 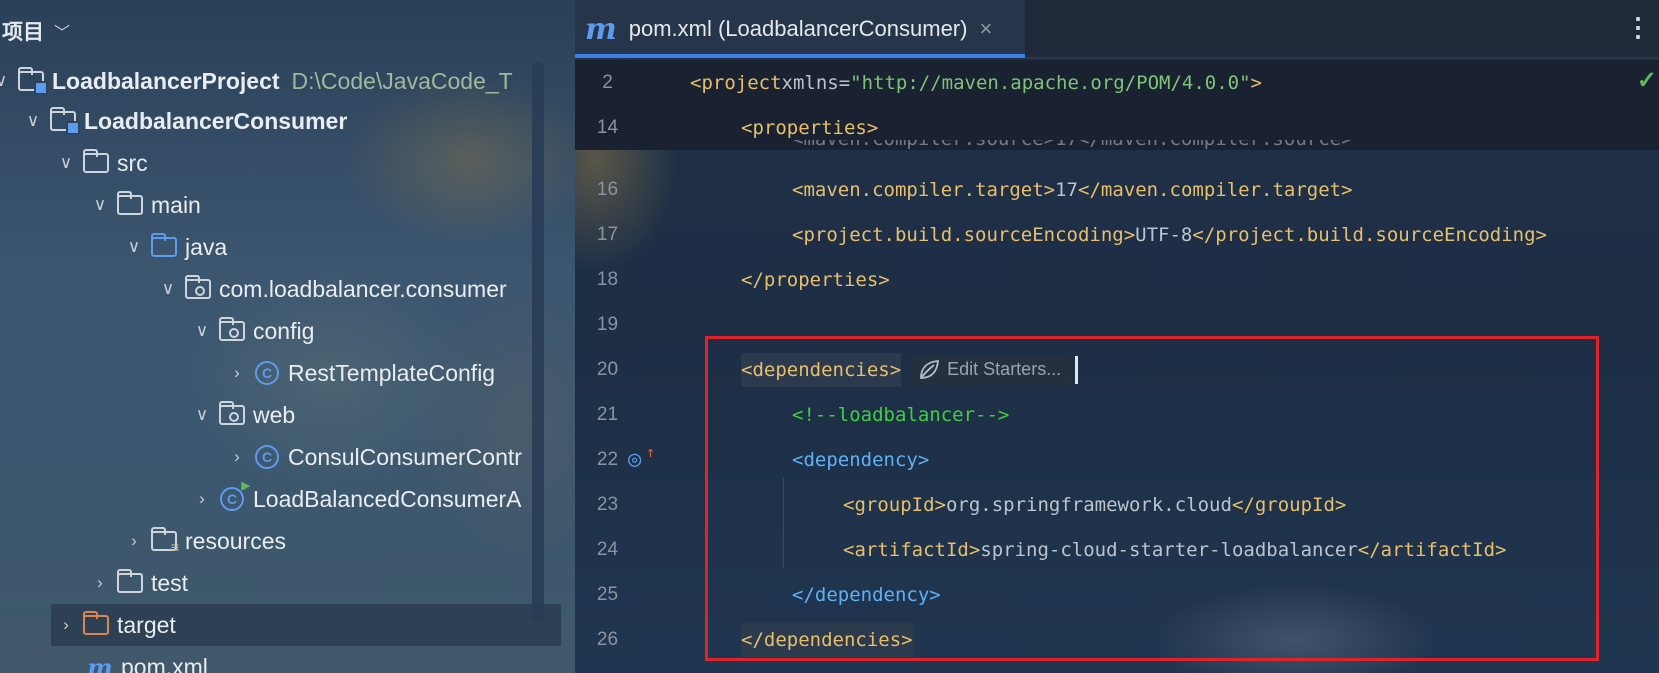 I want to click on tree-item-consul-consumer-controller: › C ConsulConsumerContr, so click(x=398, y=457).